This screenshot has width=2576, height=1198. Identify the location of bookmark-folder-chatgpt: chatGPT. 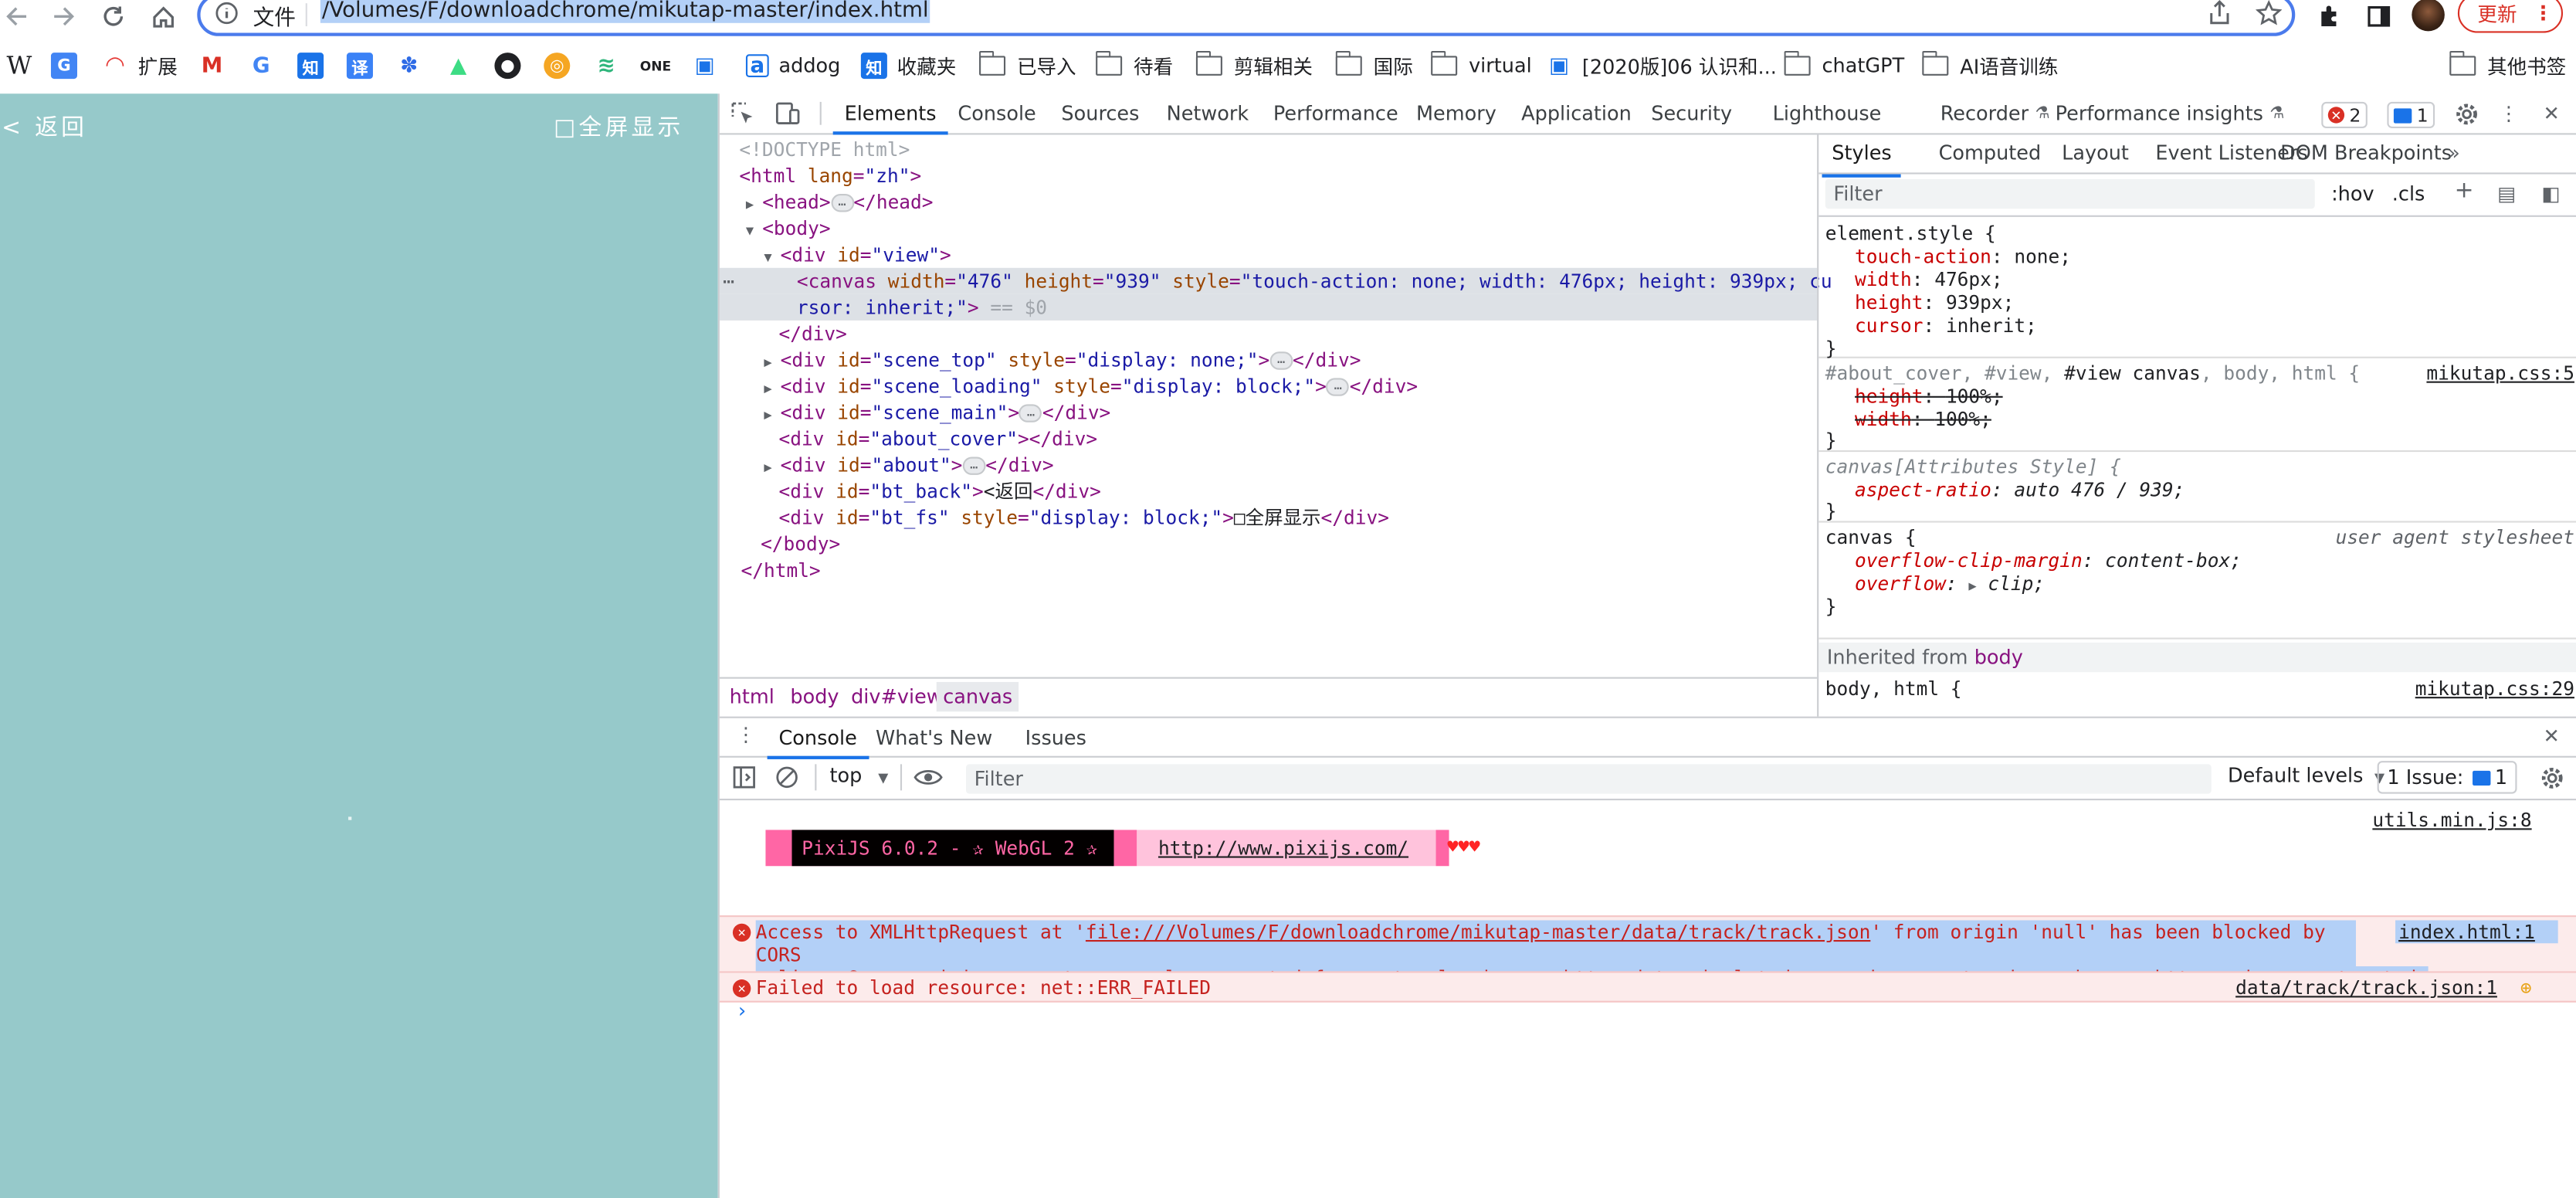
(1843, 66).